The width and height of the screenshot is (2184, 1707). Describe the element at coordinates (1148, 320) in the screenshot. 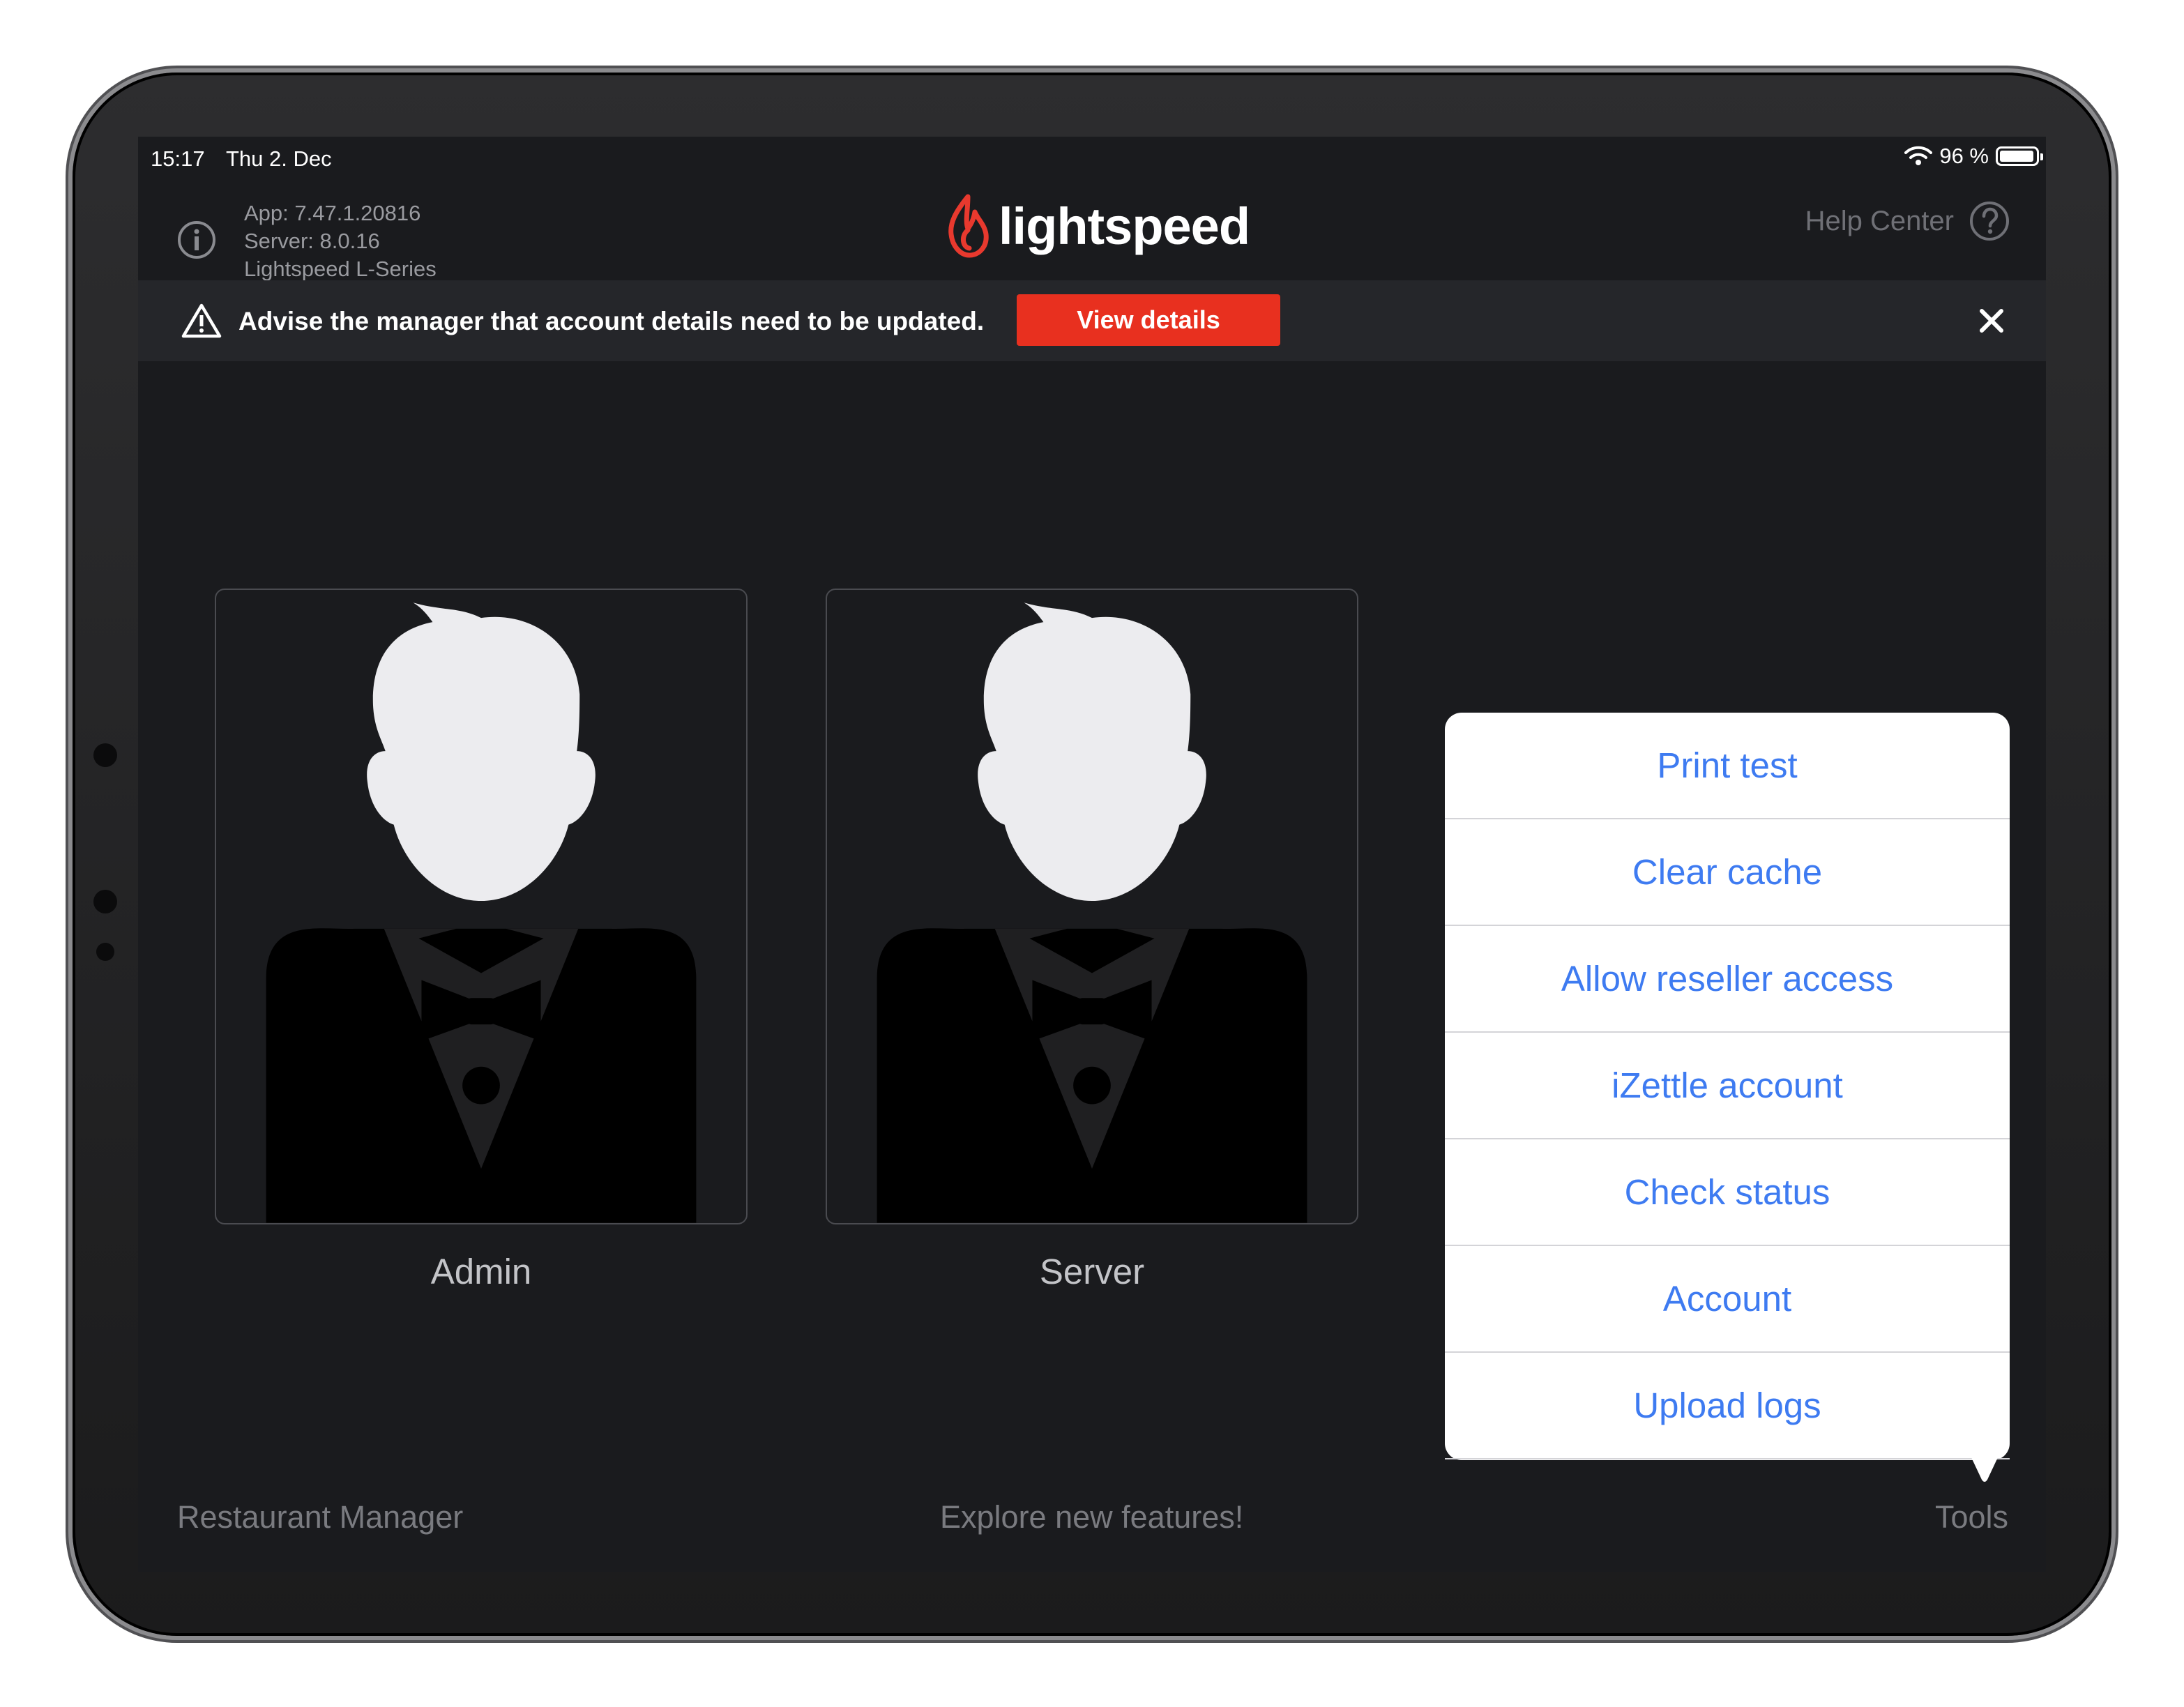

I see `view-details-button: View details` at that location.